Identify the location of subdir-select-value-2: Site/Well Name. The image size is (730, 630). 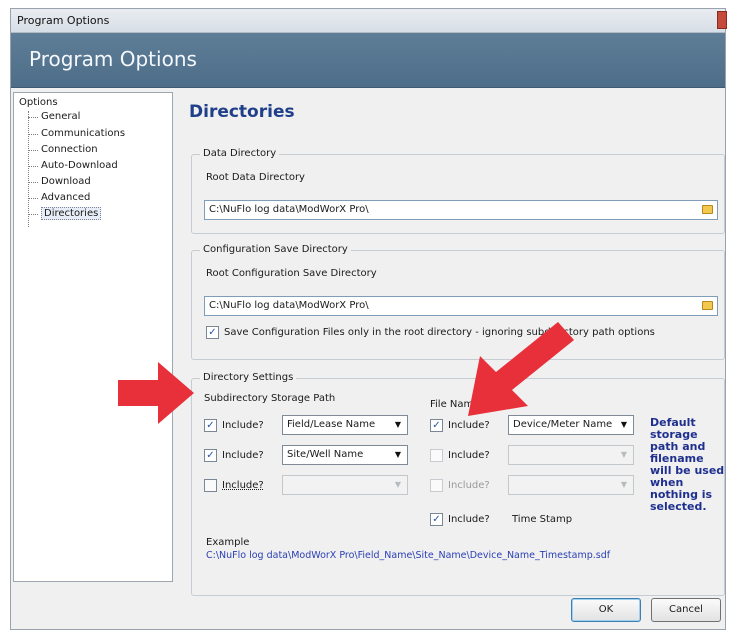
(325, 454).